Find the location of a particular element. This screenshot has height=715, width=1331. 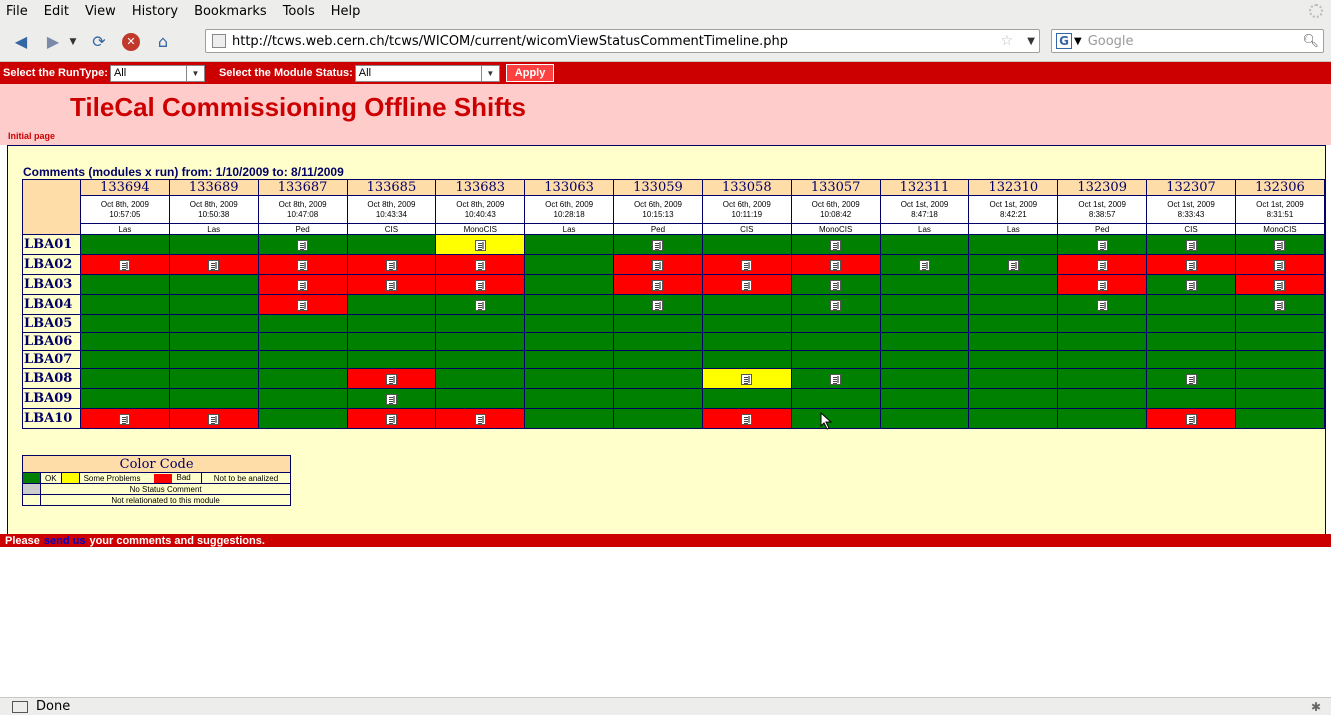

stop-icon: ✕ is located at coordinates (131, 42).